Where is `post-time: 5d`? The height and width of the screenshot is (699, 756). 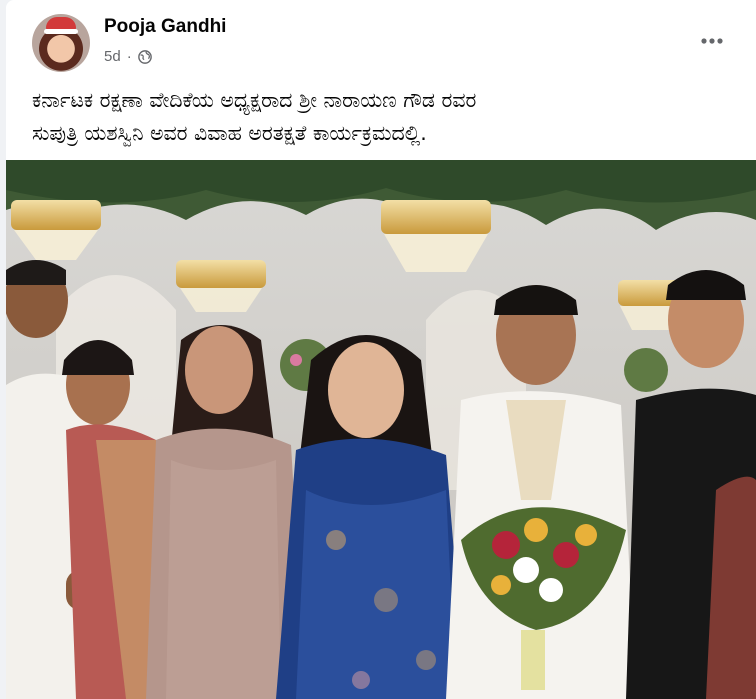
post-time: 5d is located at coordinates (112, 56).